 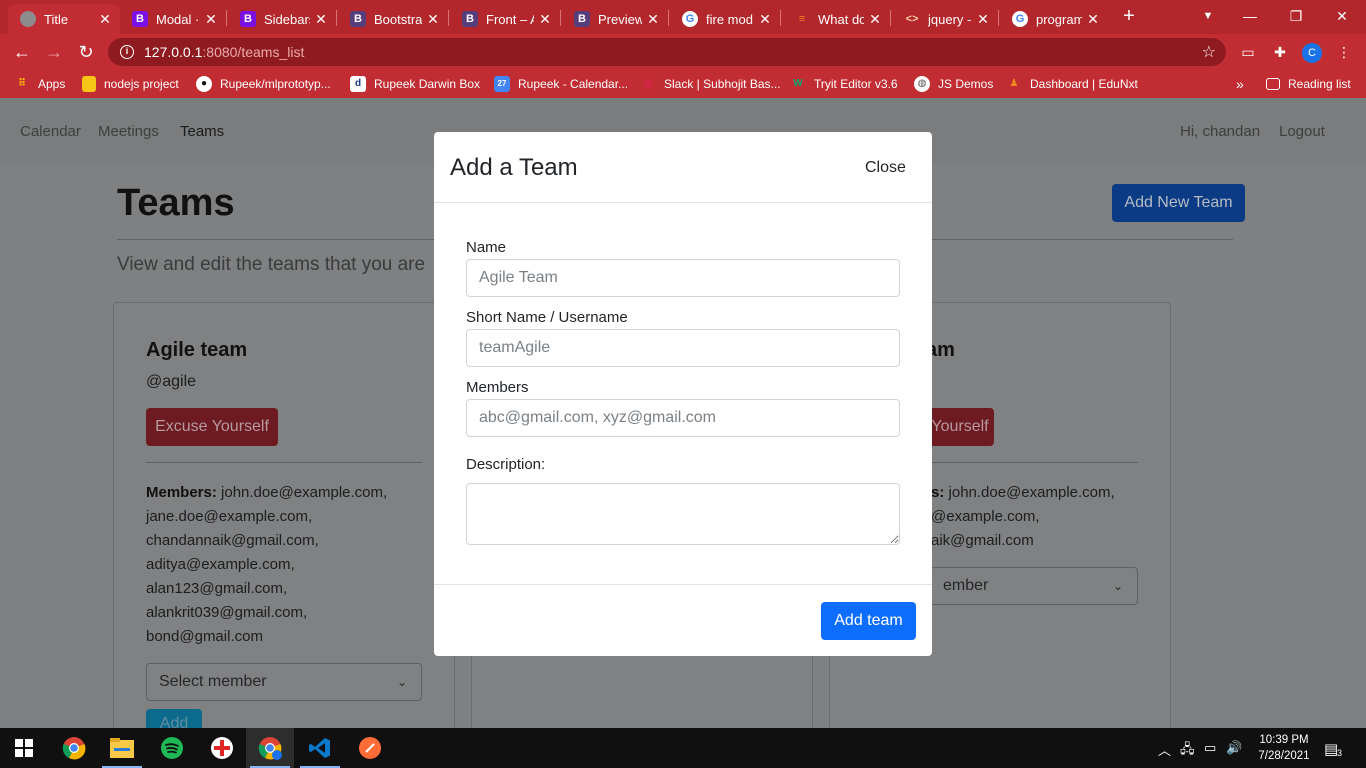 I want to click on select-member-dropdown: Select member ⌄, so click(x=284, y=682).